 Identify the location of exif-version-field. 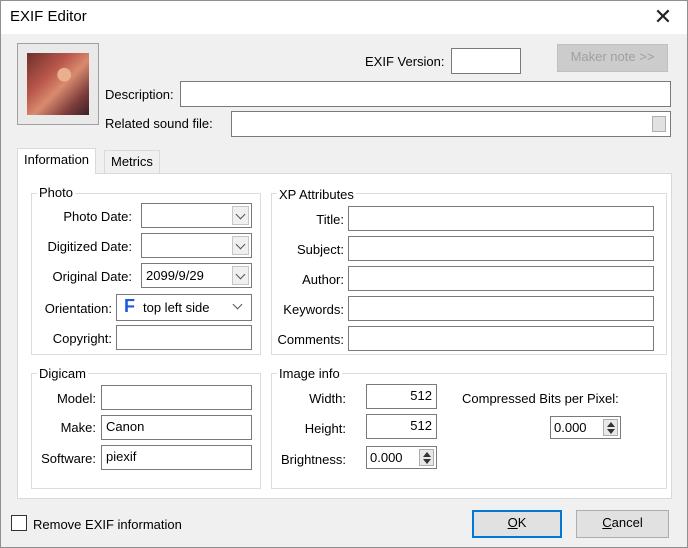
(486, 61).